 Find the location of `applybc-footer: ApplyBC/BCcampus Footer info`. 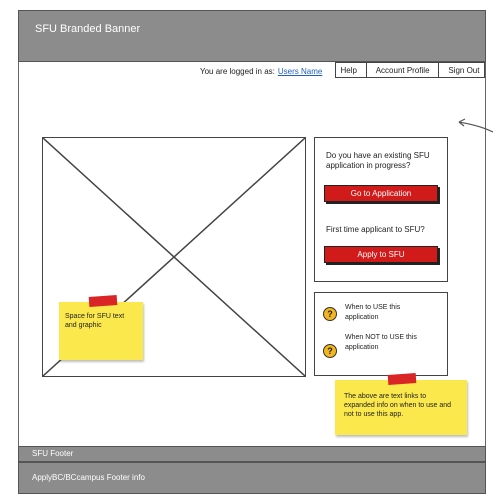

applybc-footer: ApplyBC/BCcampus Footer info is located at coordinates (252, 478).